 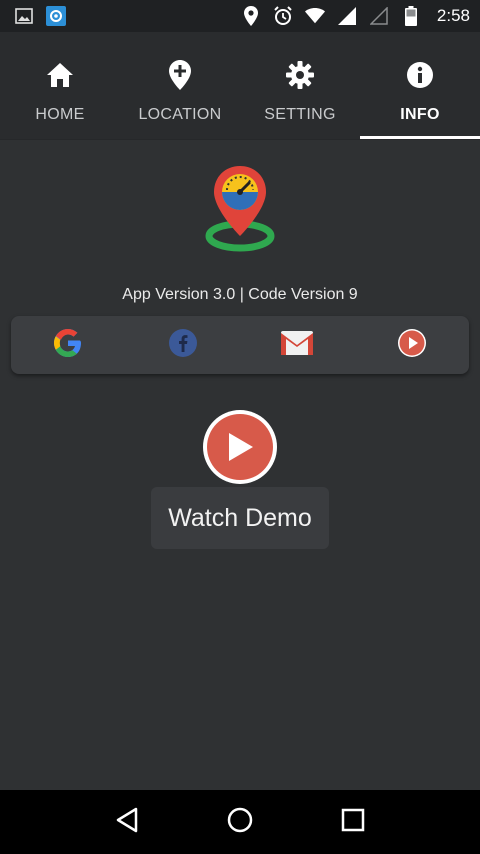 I want to click on recents-icon, so click(x=353, y=822).